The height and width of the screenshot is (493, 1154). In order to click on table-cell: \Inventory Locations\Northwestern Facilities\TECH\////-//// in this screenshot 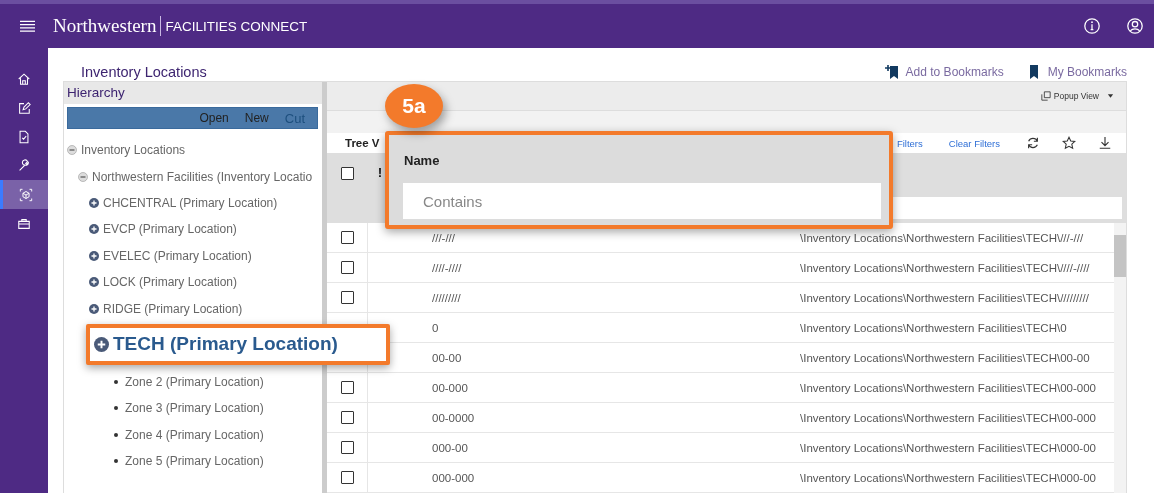, I will do `click(945, 267)`.